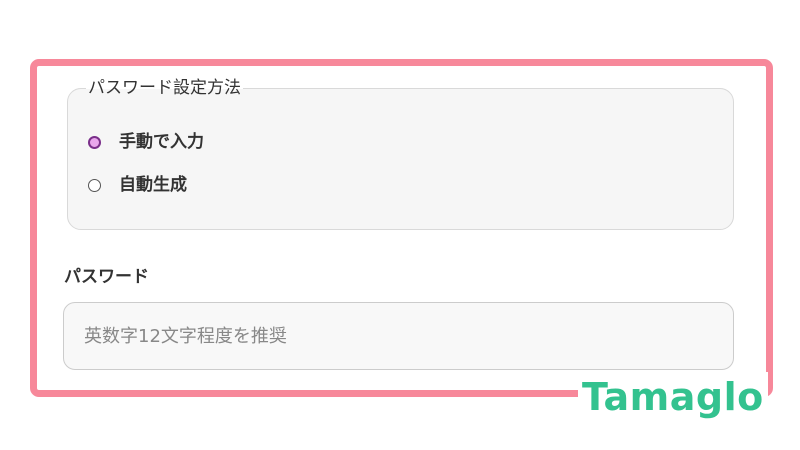 The height and width of the screenshot is (450, 800). Describe the element at coordinates (398, 336) in the screenshot. I see `password-input` at that location.